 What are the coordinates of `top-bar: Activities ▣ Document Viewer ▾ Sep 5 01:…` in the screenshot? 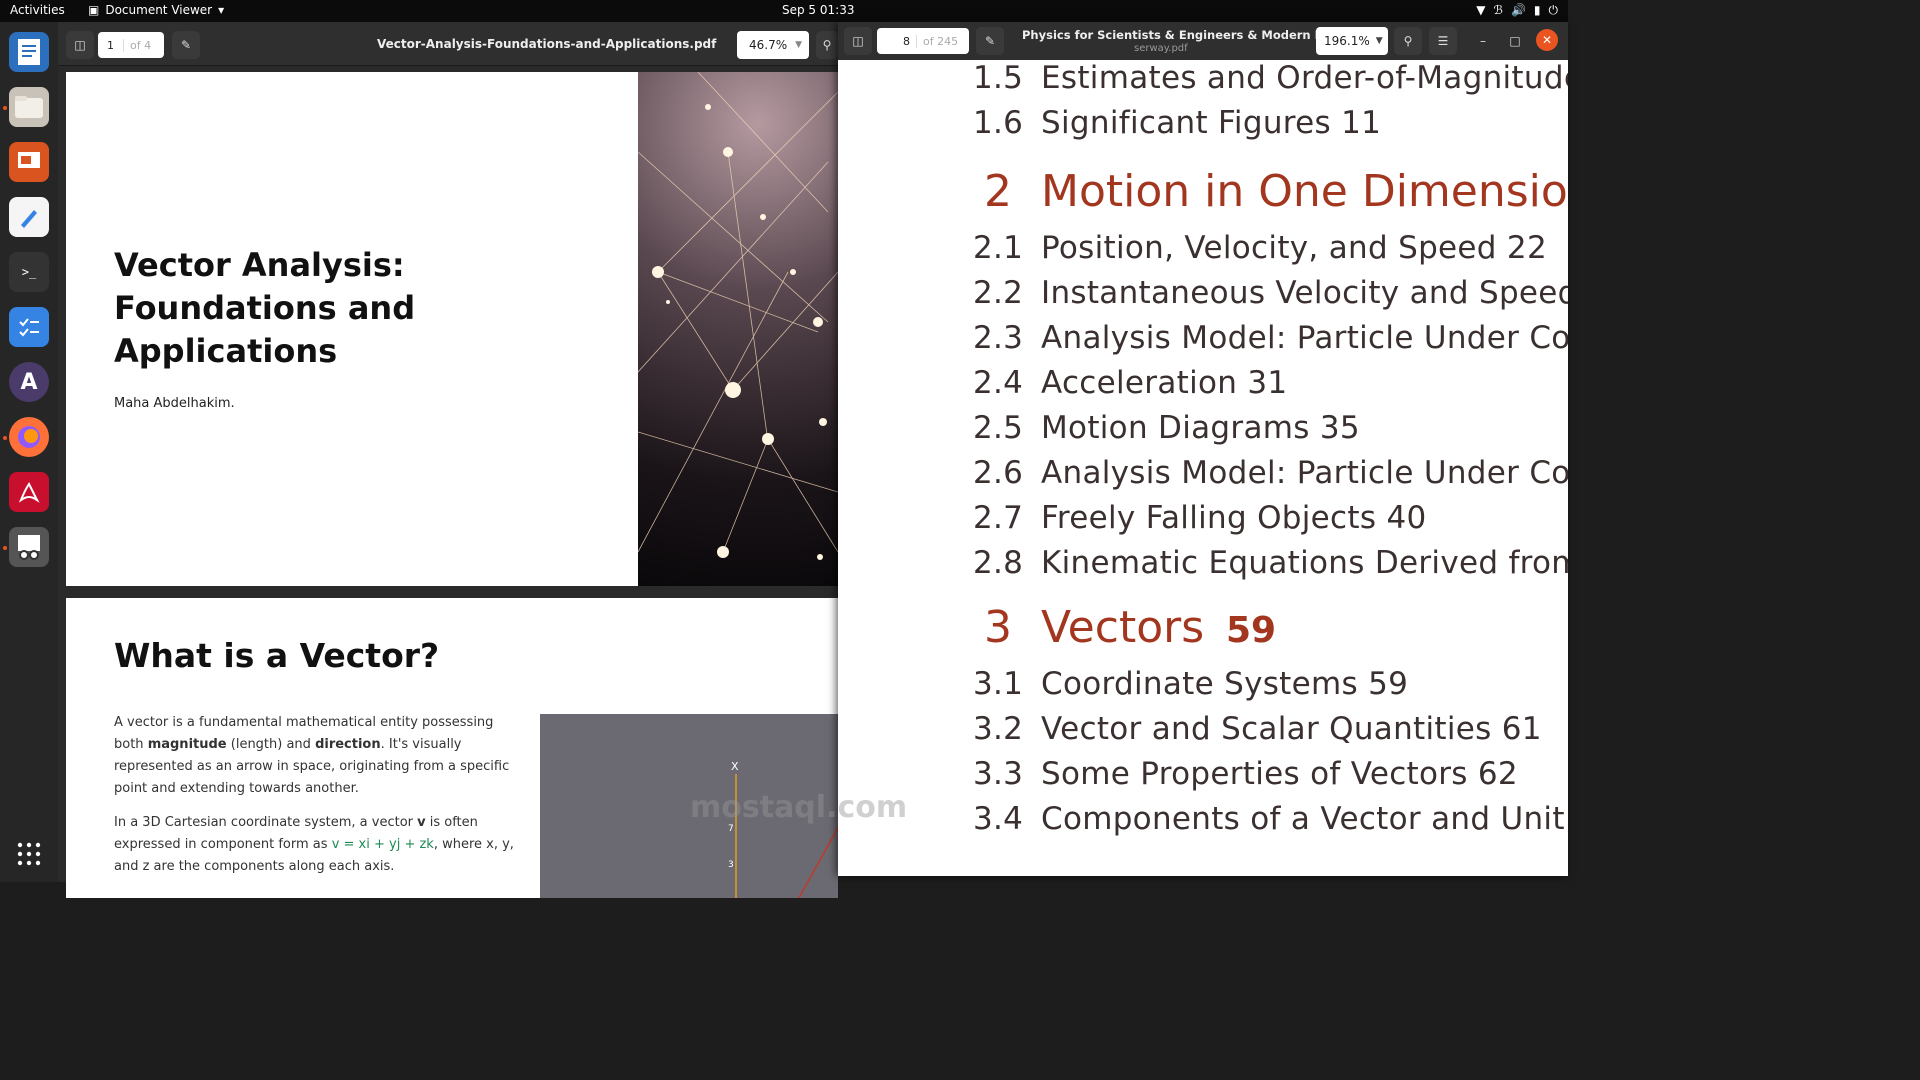 It's located at (784, 11).